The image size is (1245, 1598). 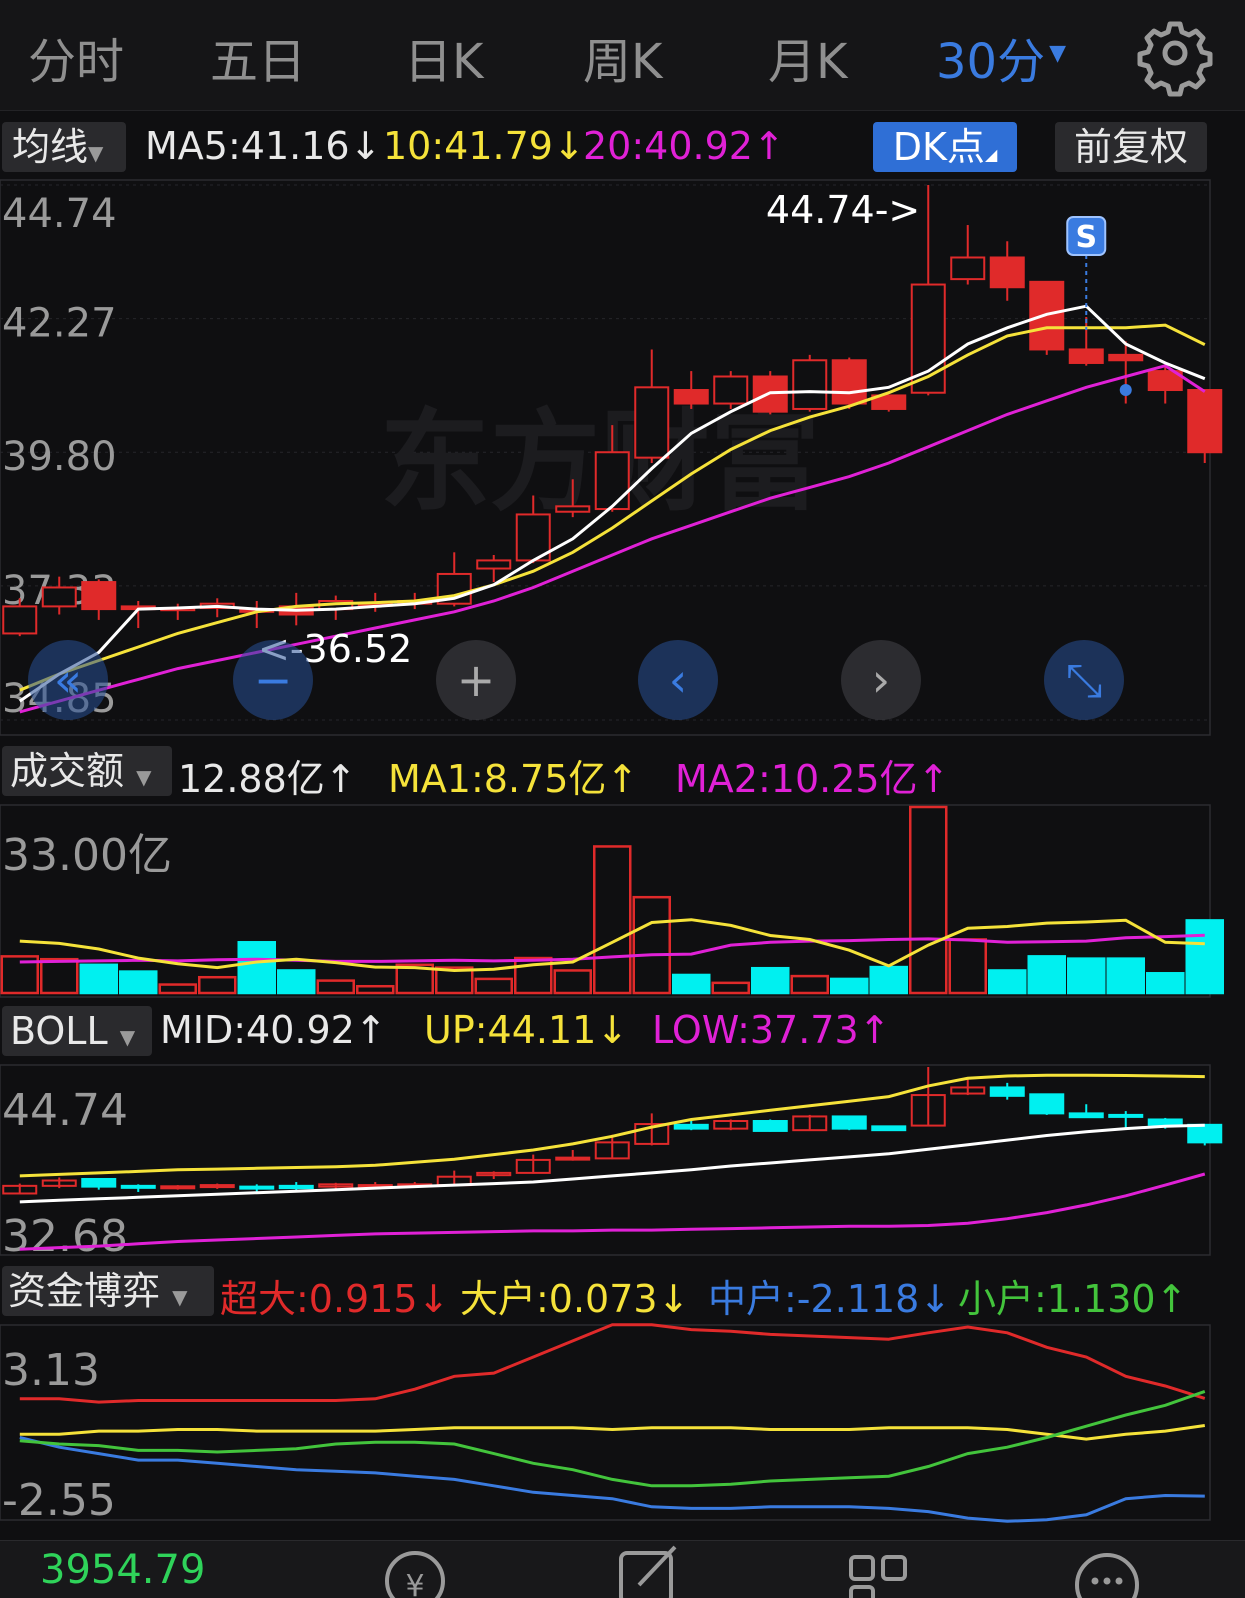 I want to click on super-large-value: 超大:0.915↓, so click(x=335, y=1299).